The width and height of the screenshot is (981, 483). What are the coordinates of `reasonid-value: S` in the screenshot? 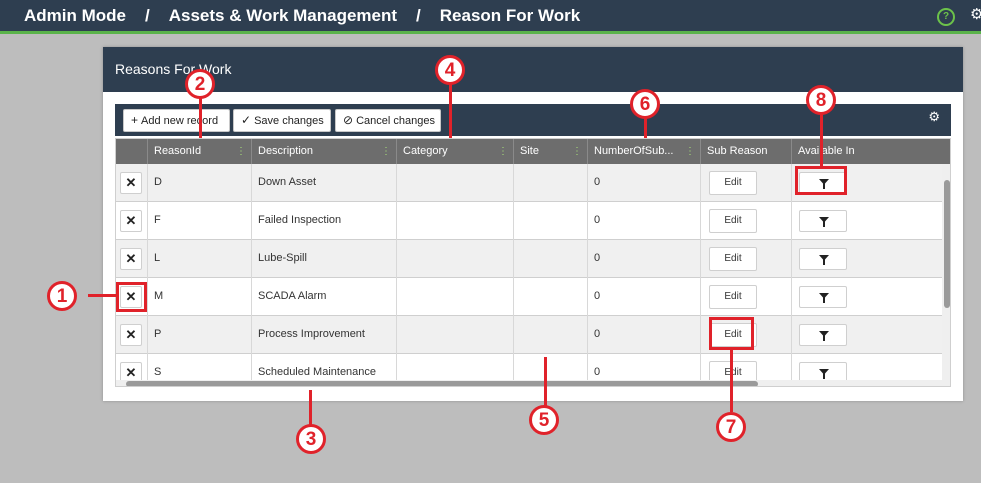 It's located at (158, 372).